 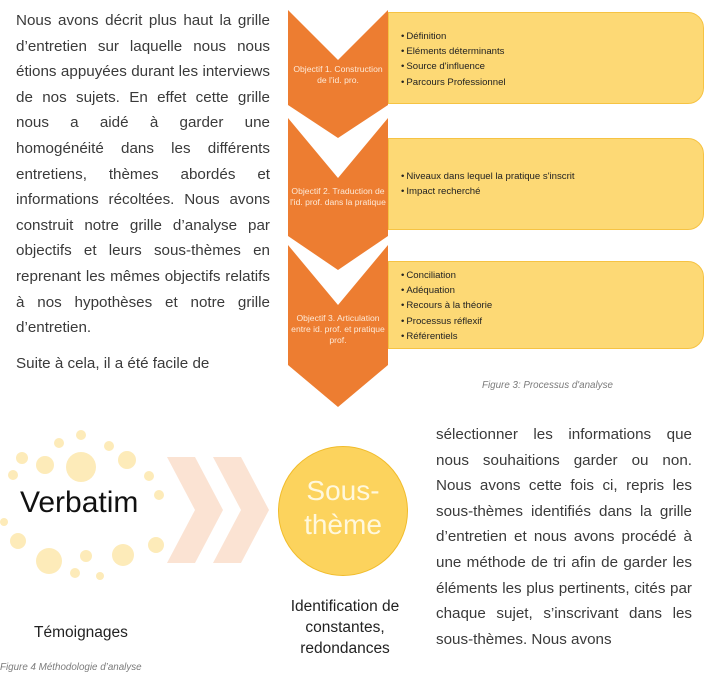 What do you see at coordinates (552, 191) in the screenshot?
I see `list-item: Impact recherché` at bounding box center [552, 191].